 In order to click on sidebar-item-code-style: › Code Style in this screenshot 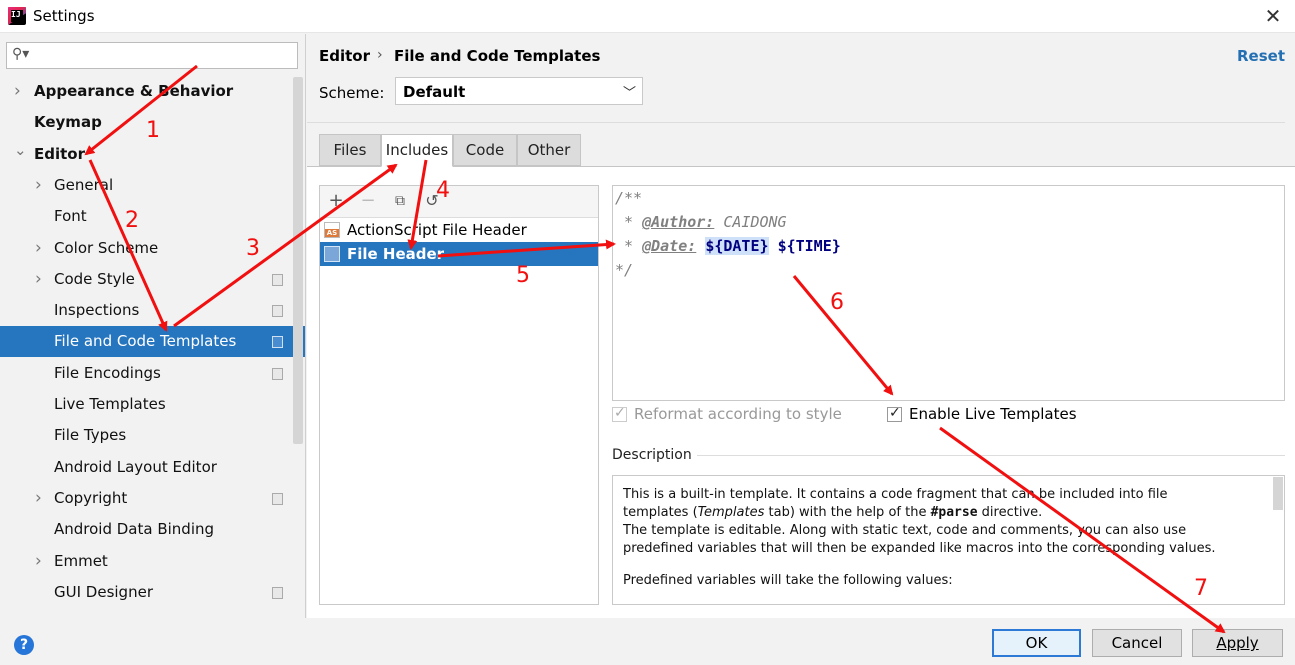, I will do `click(152, 279)`.